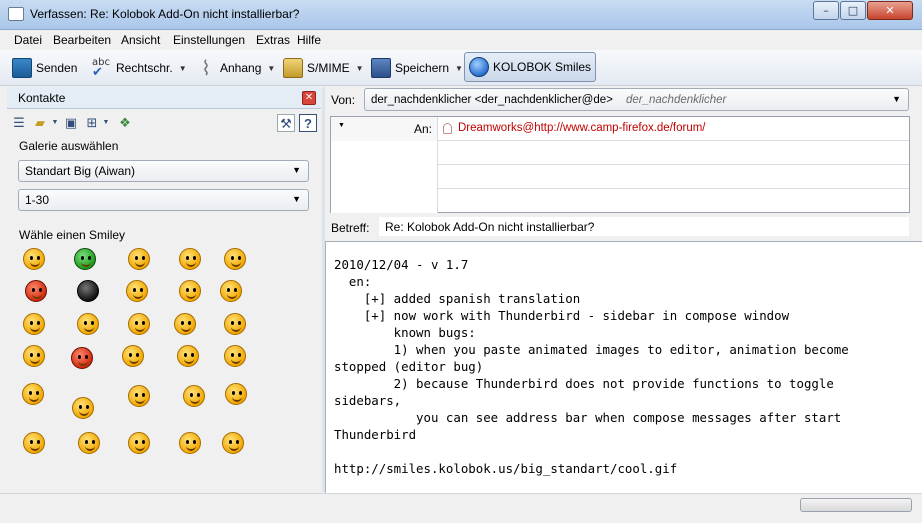  Describe the element at coordinates (343, 100) in the screenshot. I see `from-label: Von:` at that location.